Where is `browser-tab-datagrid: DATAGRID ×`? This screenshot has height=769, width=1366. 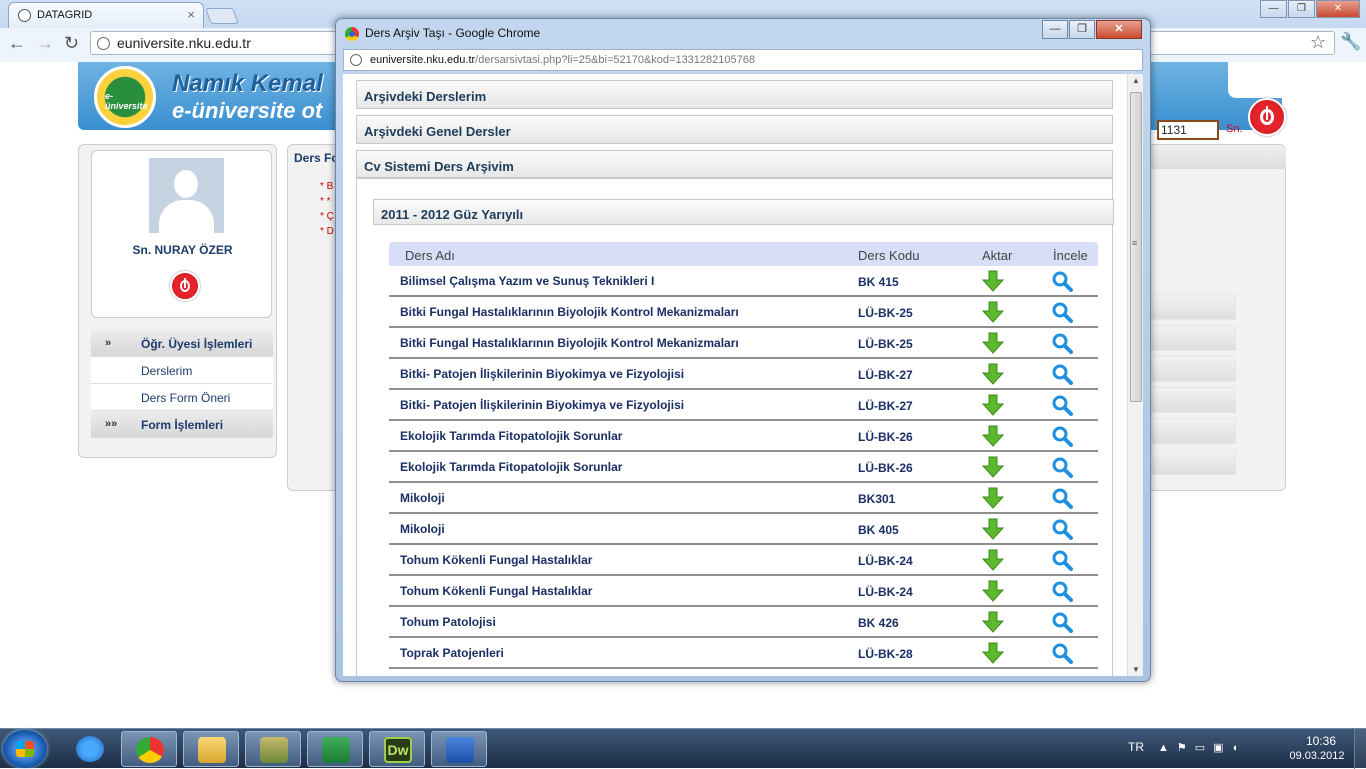
browser-tab-datagrid: DATAGRID × is located at coordinates (106, 15).